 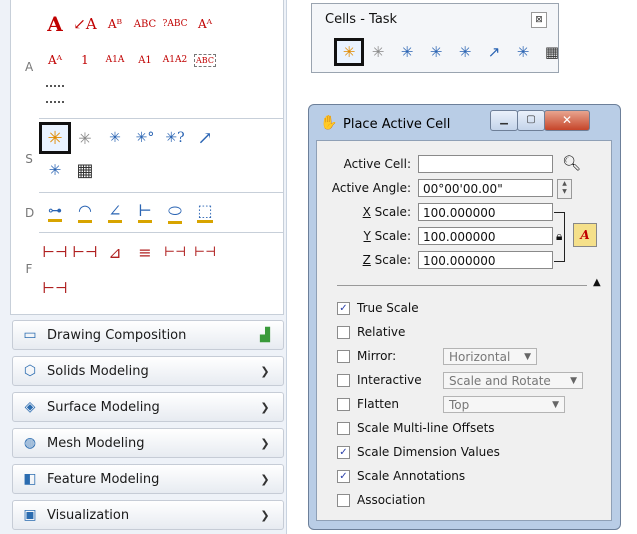 I want to click on interactive-dropdown: Scale and Rotate ▼, so click(x=513, y=380).